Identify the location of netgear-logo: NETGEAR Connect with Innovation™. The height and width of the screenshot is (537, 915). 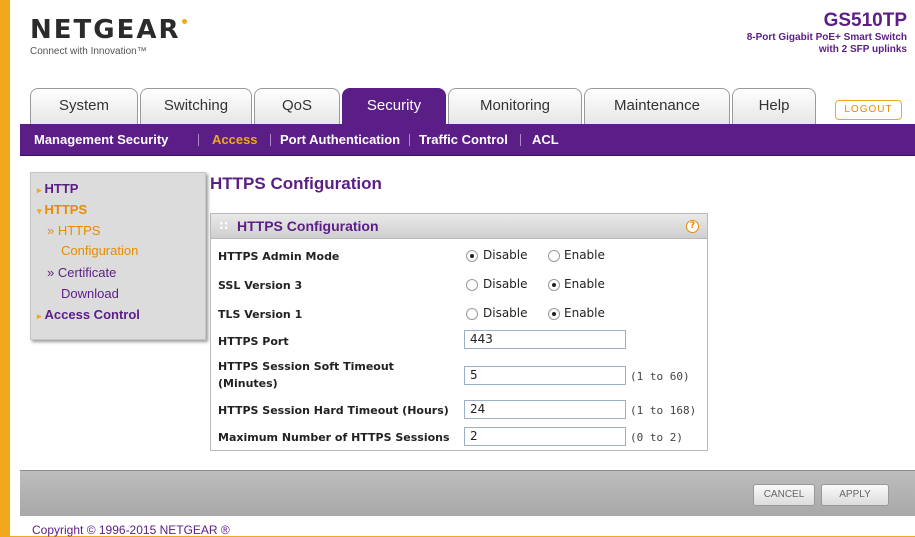
(108, 37).